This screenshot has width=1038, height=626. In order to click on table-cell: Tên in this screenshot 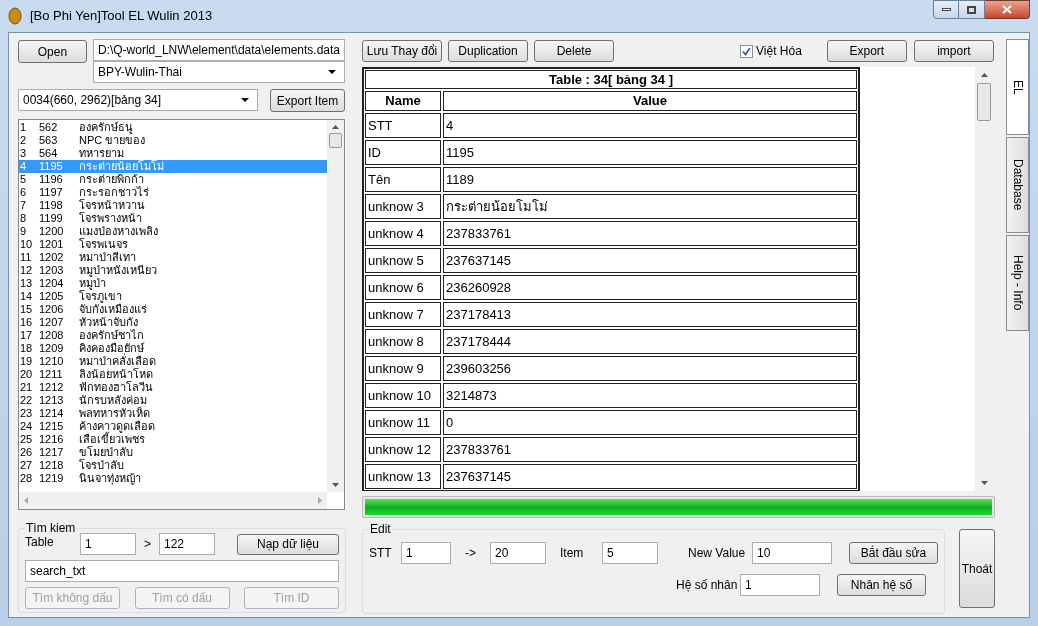, I will do `click(403, 179)`.